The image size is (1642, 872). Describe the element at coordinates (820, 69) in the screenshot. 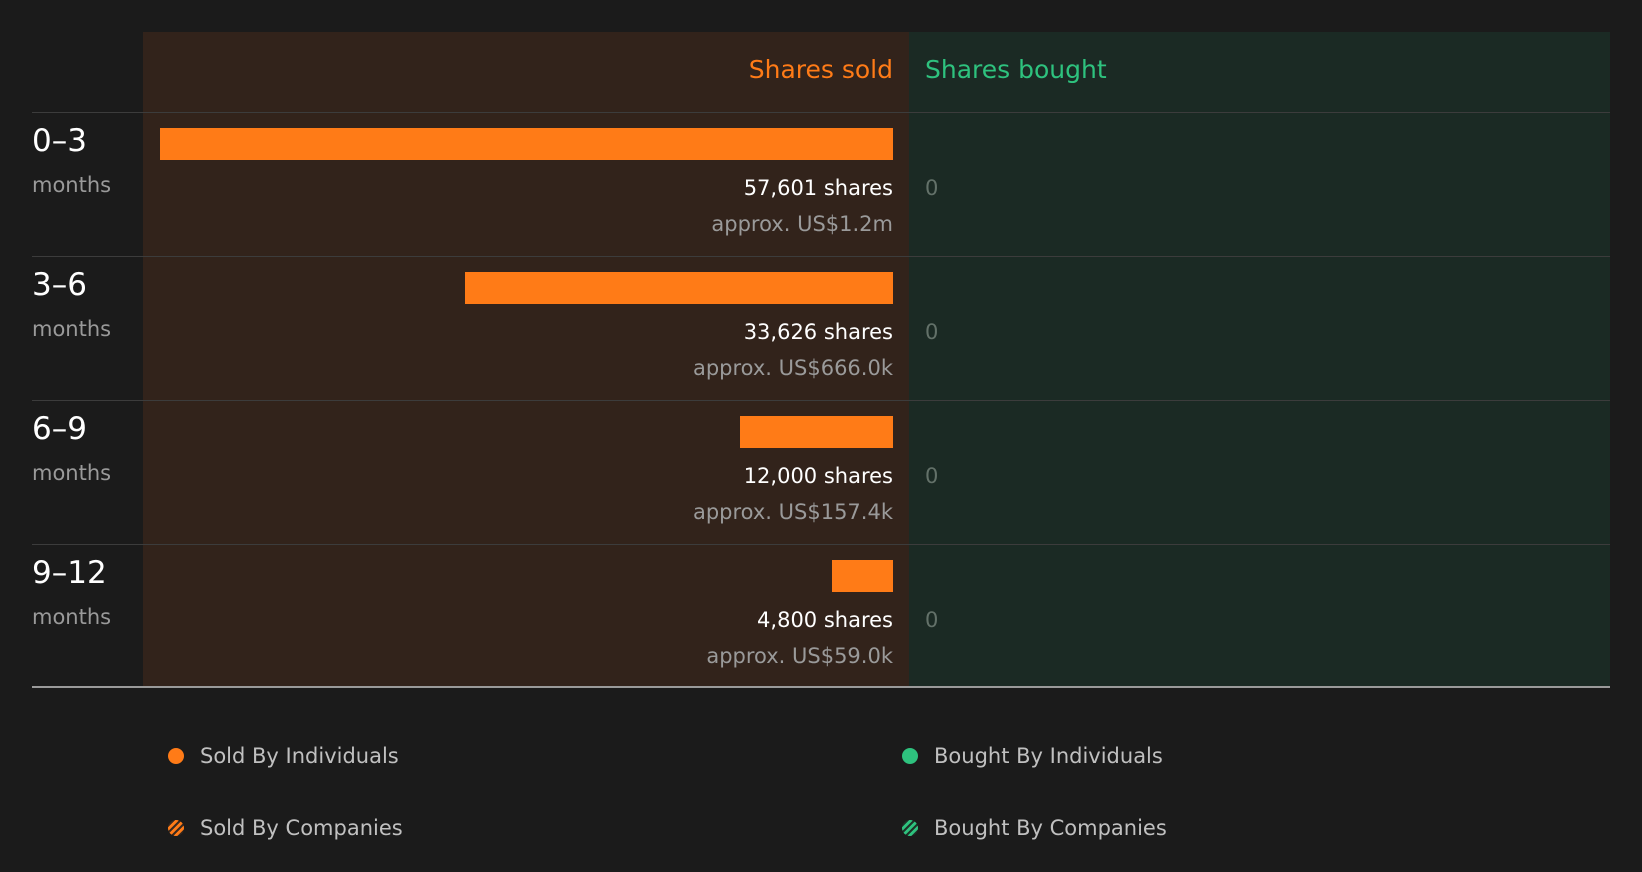

I see `shares-sold-header: Shares sold` at that location.